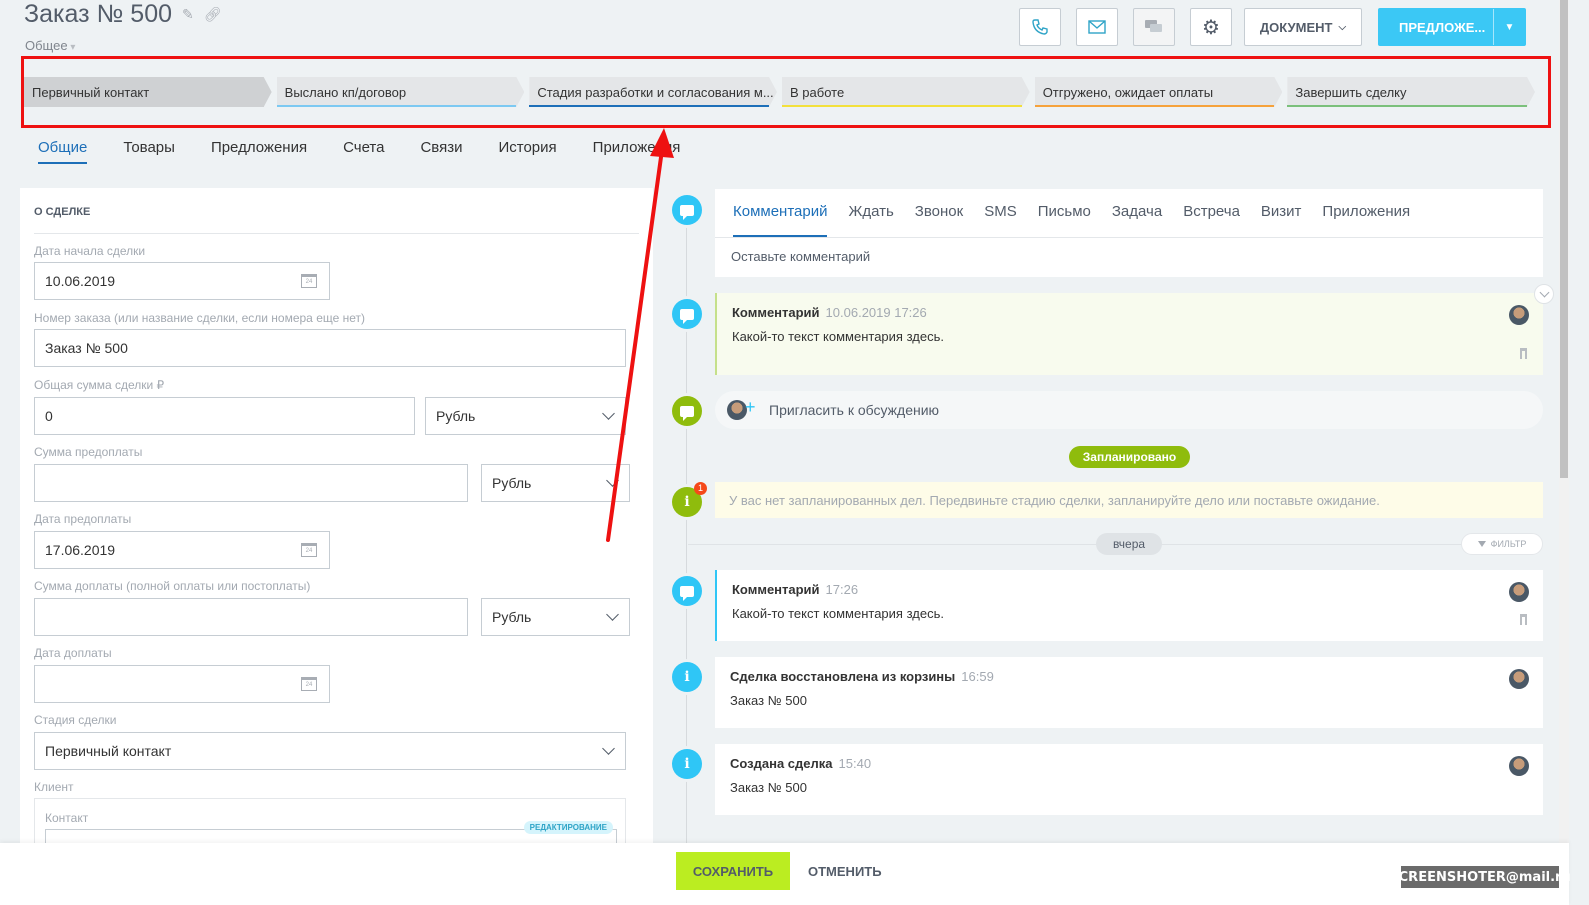  I want to click on surcharge-date-field: 24, so click(182, 684).